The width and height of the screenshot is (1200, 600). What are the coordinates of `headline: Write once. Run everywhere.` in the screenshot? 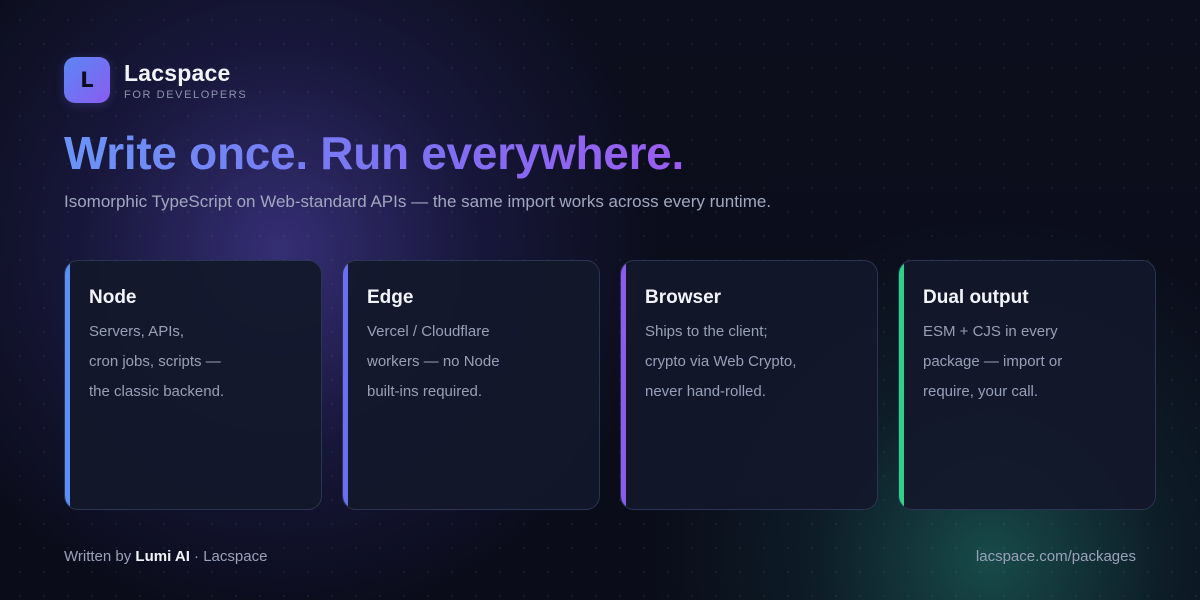 It's located at (374, 153).